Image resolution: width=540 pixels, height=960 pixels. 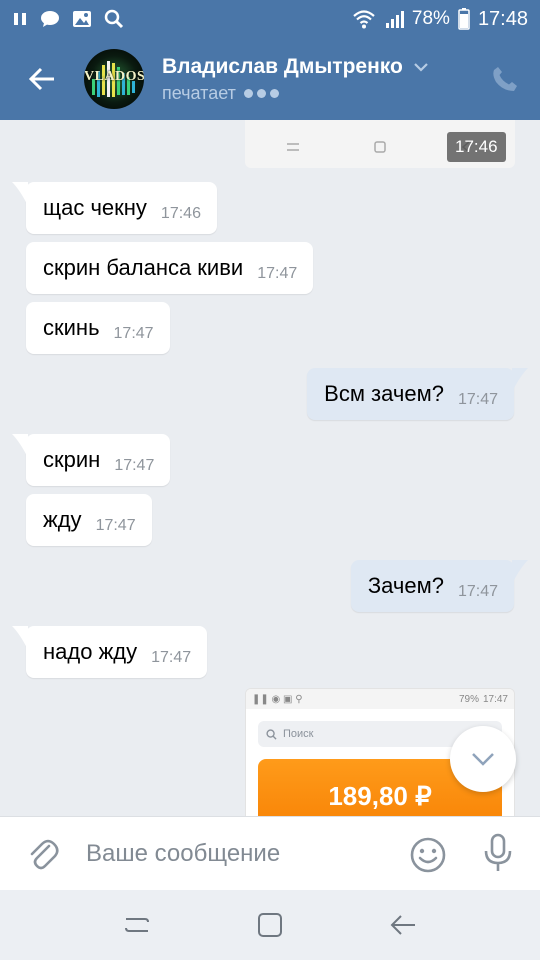 I want to click on avatar-logo-text: VLADOS, so click(x=114, y=76).